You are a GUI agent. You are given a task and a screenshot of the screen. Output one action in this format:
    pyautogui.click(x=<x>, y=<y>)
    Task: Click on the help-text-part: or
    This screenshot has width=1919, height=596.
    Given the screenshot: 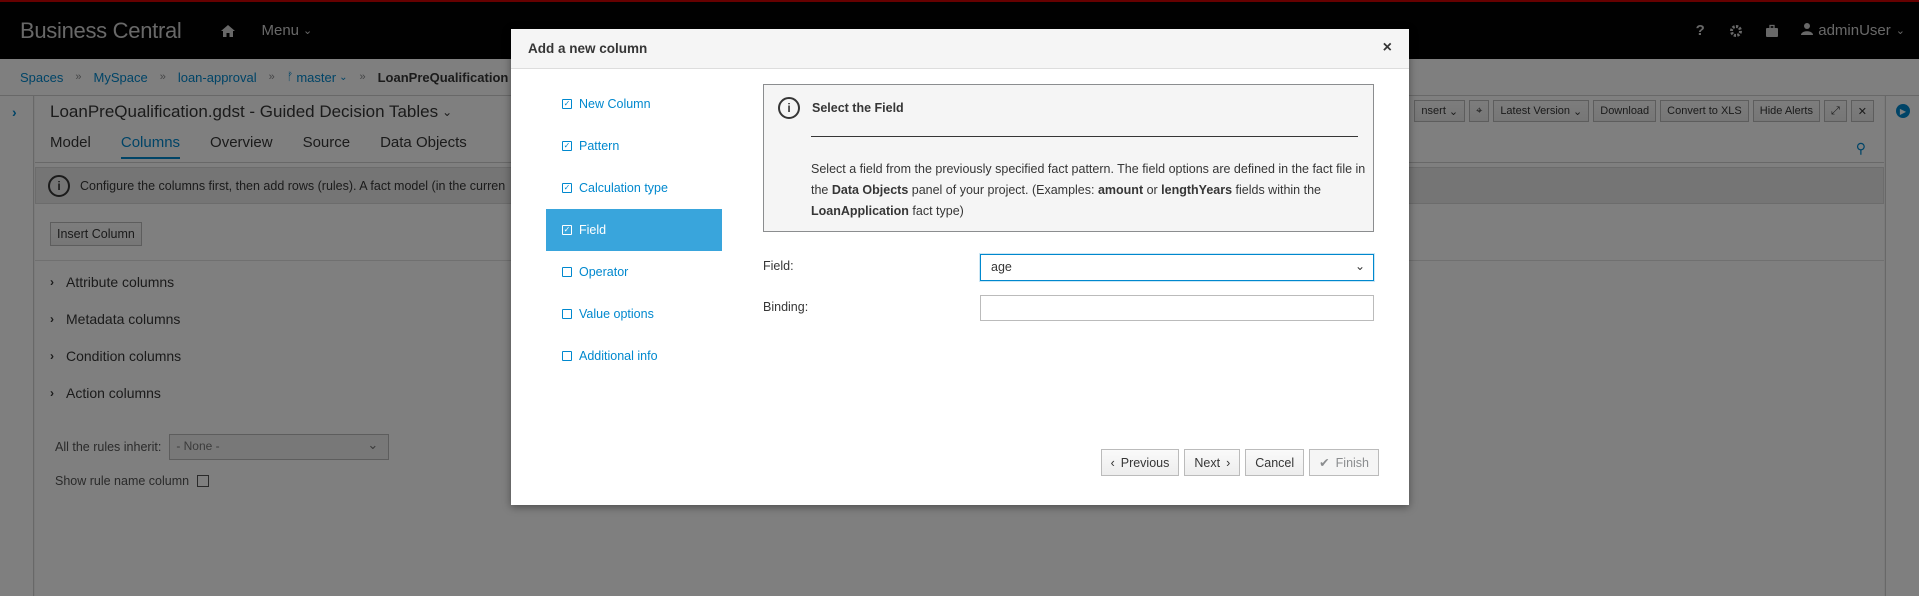 What is the action you would take?
    pyautogui.click(x=1152, y=190)
    